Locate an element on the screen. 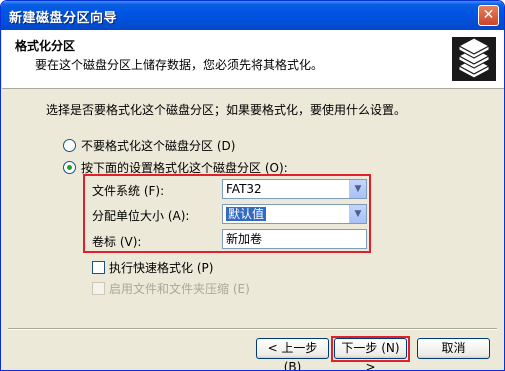 The image size is (505, 371). title-bar: 新建磁盘分区向导 ✕ is located at coordinates (252, 15).